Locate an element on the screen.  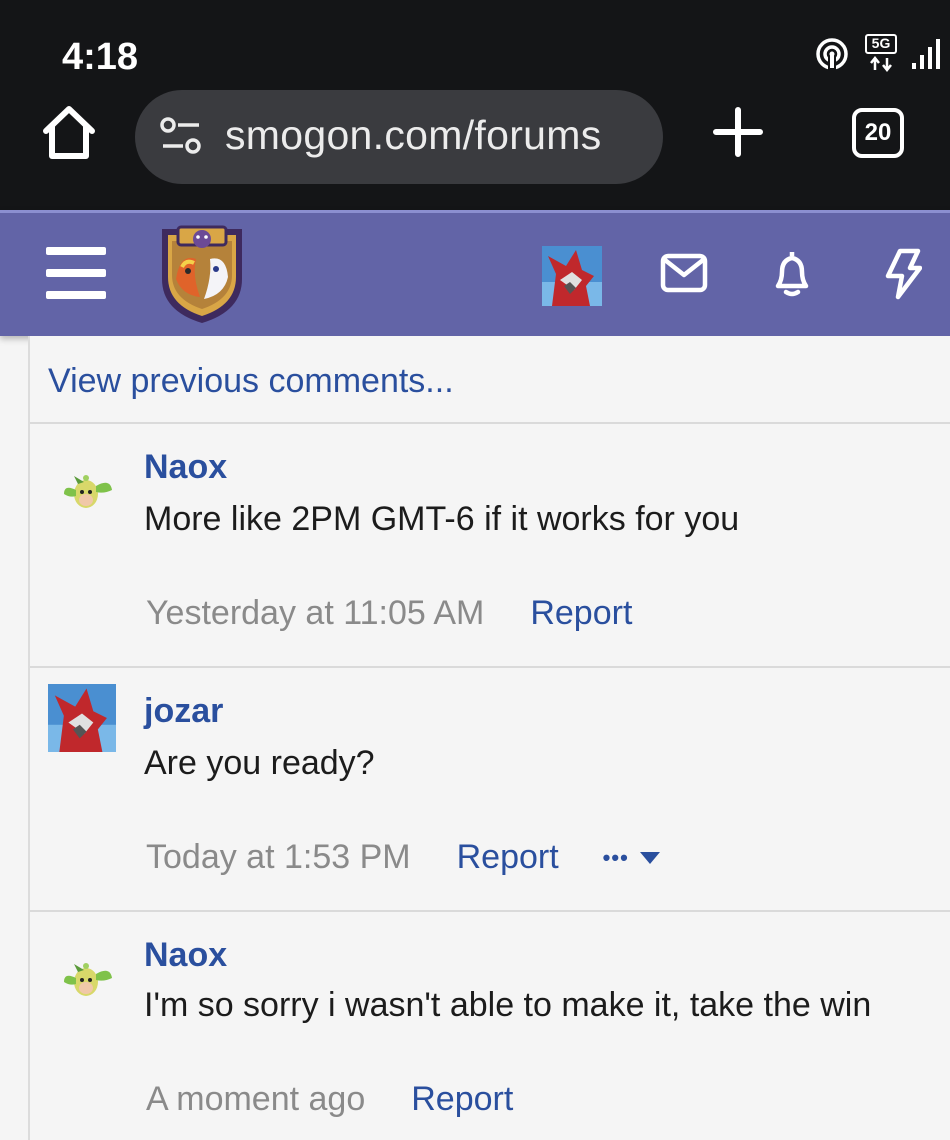
comment-meta: Yesterday at 11:05 AM Report is located at coordinates (389, 613).